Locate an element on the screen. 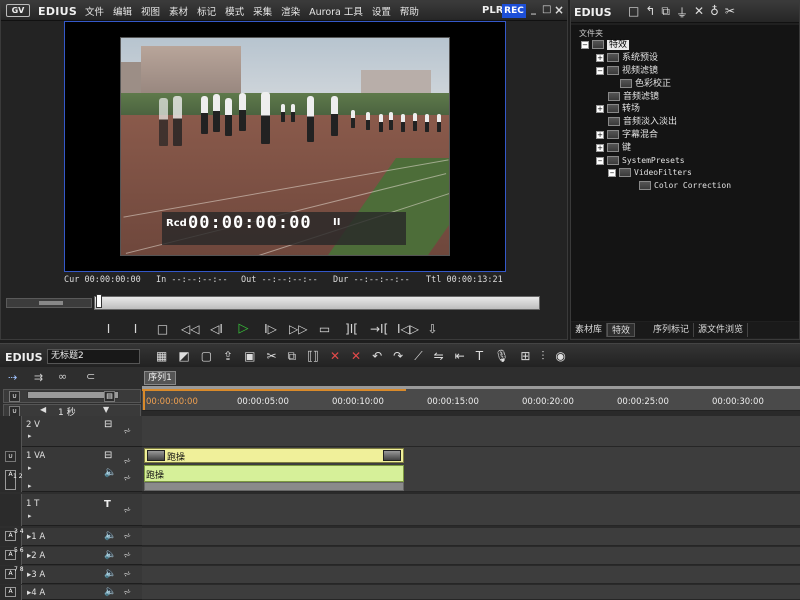  tab-effects: 特效 is located at coordinates (621, 330).